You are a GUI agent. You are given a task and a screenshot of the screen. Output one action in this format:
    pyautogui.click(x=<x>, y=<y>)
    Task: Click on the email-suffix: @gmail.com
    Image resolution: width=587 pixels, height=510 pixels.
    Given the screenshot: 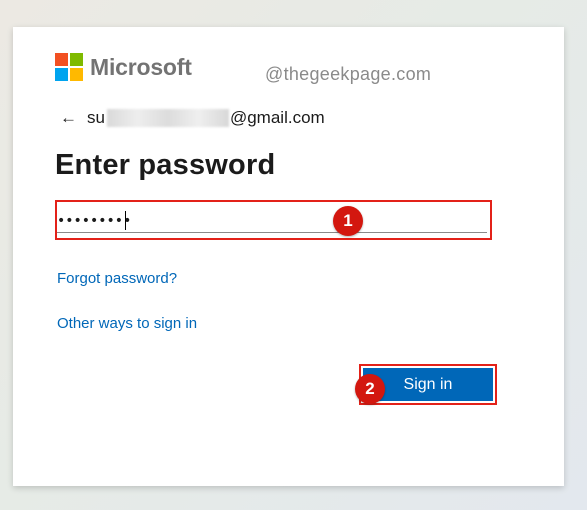 What is the action you would take?
    pyautogui.click(x=277, y=117)
    